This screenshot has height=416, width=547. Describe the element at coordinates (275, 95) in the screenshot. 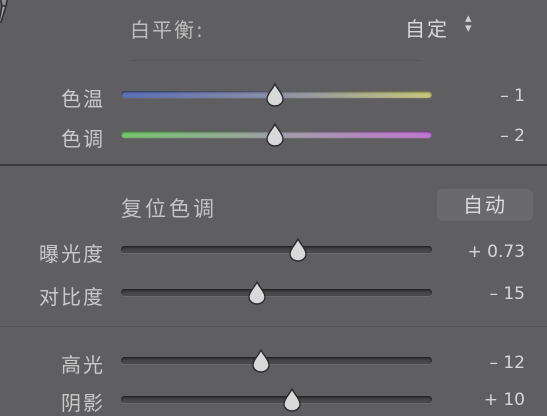

I see `temp-slider-thumb` at that location.